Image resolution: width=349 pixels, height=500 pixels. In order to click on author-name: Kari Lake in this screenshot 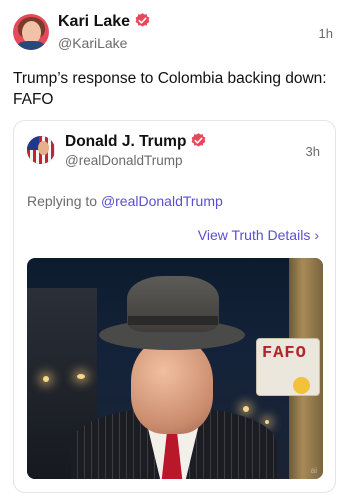, I will do `click(104, 21)`.